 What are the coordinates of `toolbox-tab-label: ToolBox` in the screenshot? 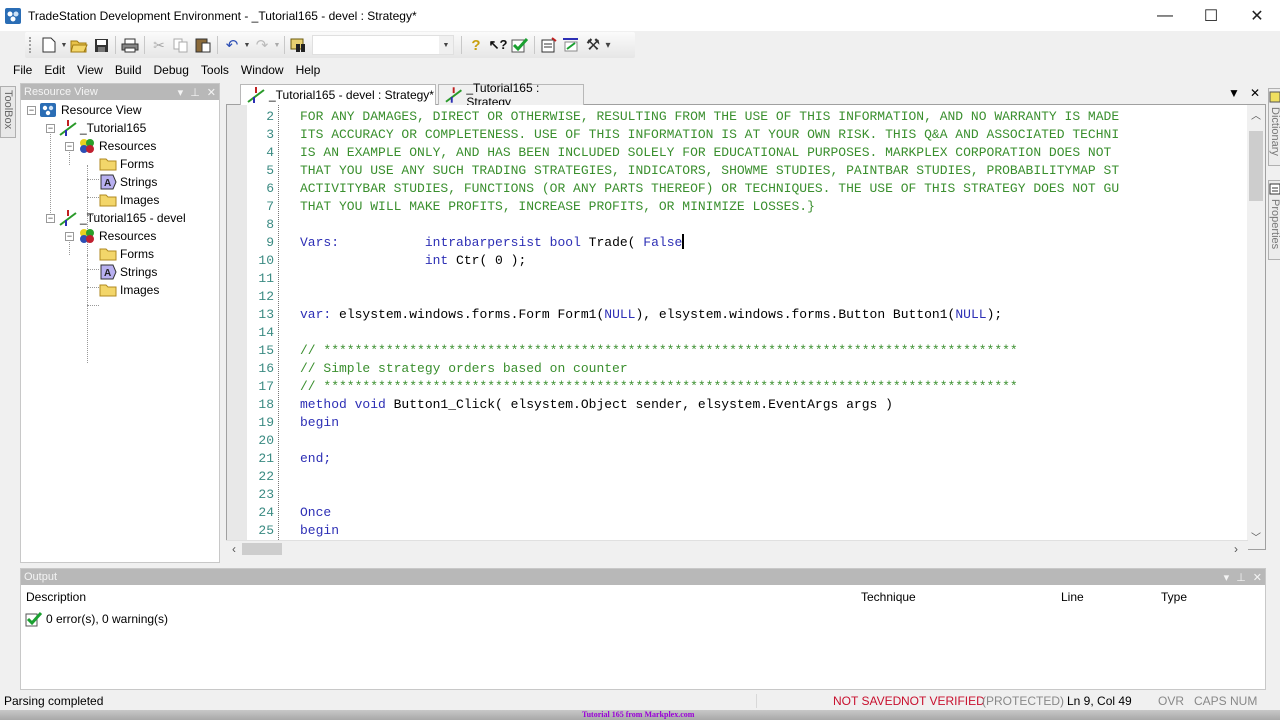 It's located at (8, 110).